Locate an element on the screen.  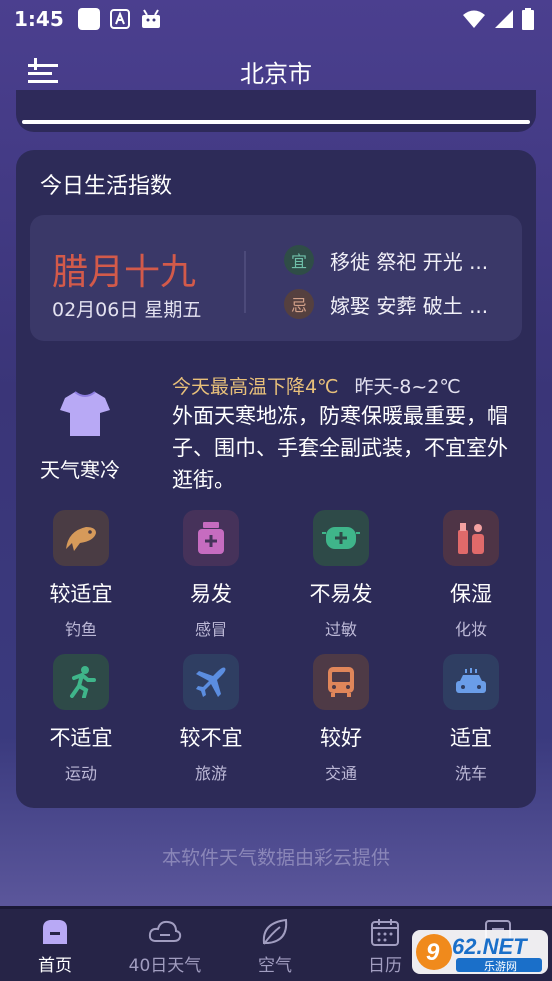
index-name: 钓鱼 is located at coordinates (80, 629).